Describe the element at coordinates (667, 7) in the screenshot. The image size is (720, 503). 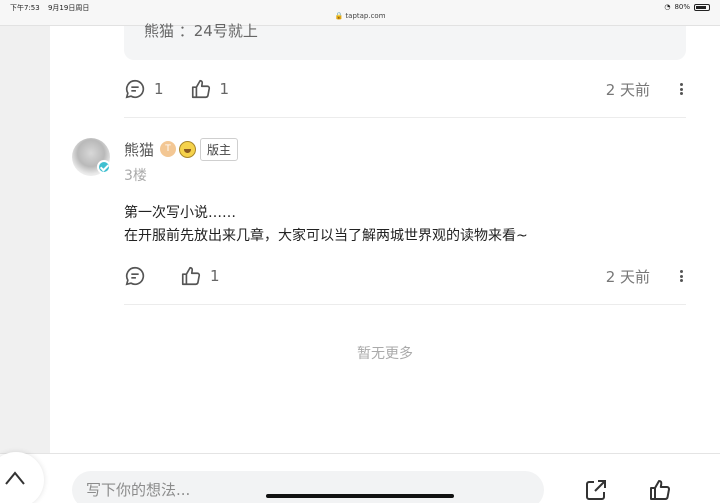
I see `wifi-icon: ◔` at that location.